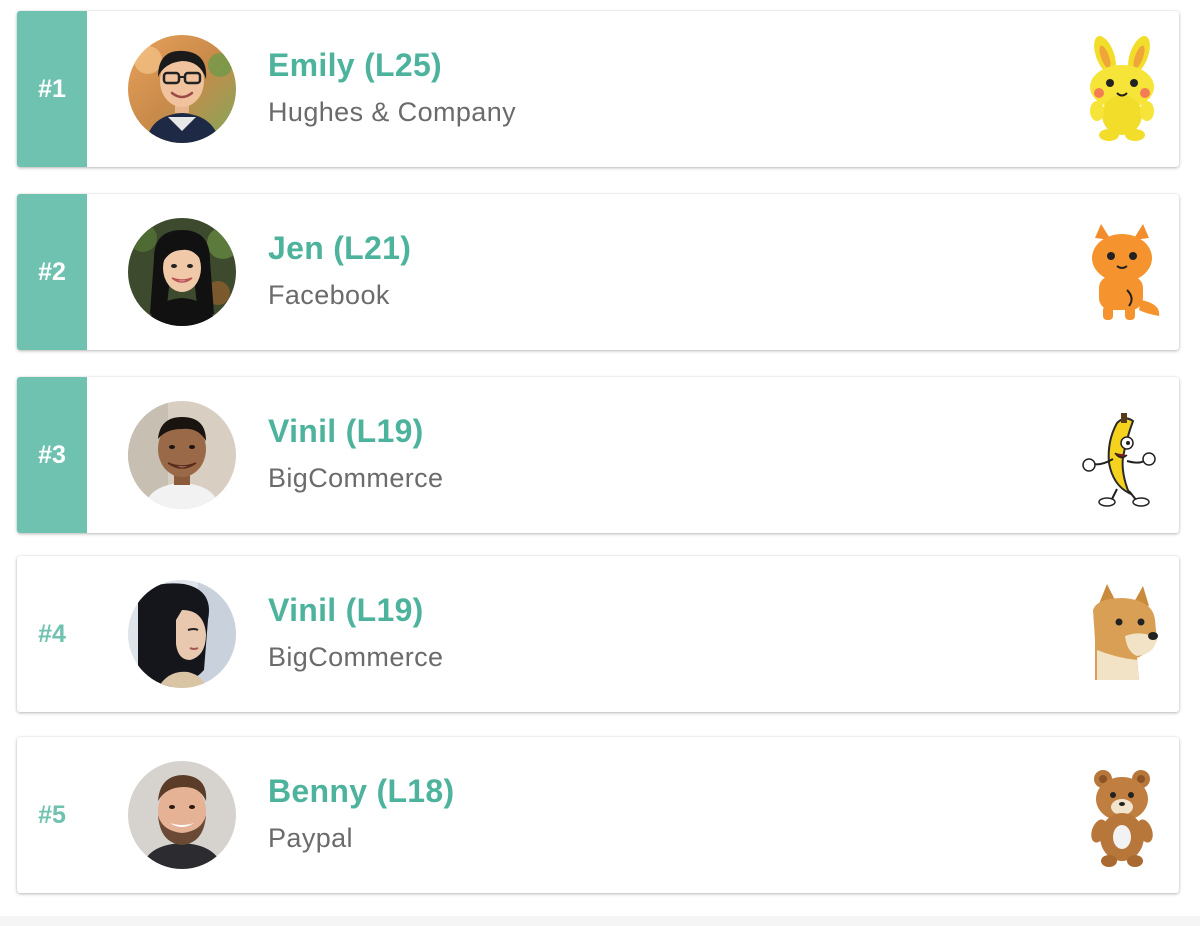 This screenshot has width=1200, height=926. What do you see at coordinates (339, 248) in the screenshot?
I see `member-name: Jen (L21)` at bounding box center [339, 248].